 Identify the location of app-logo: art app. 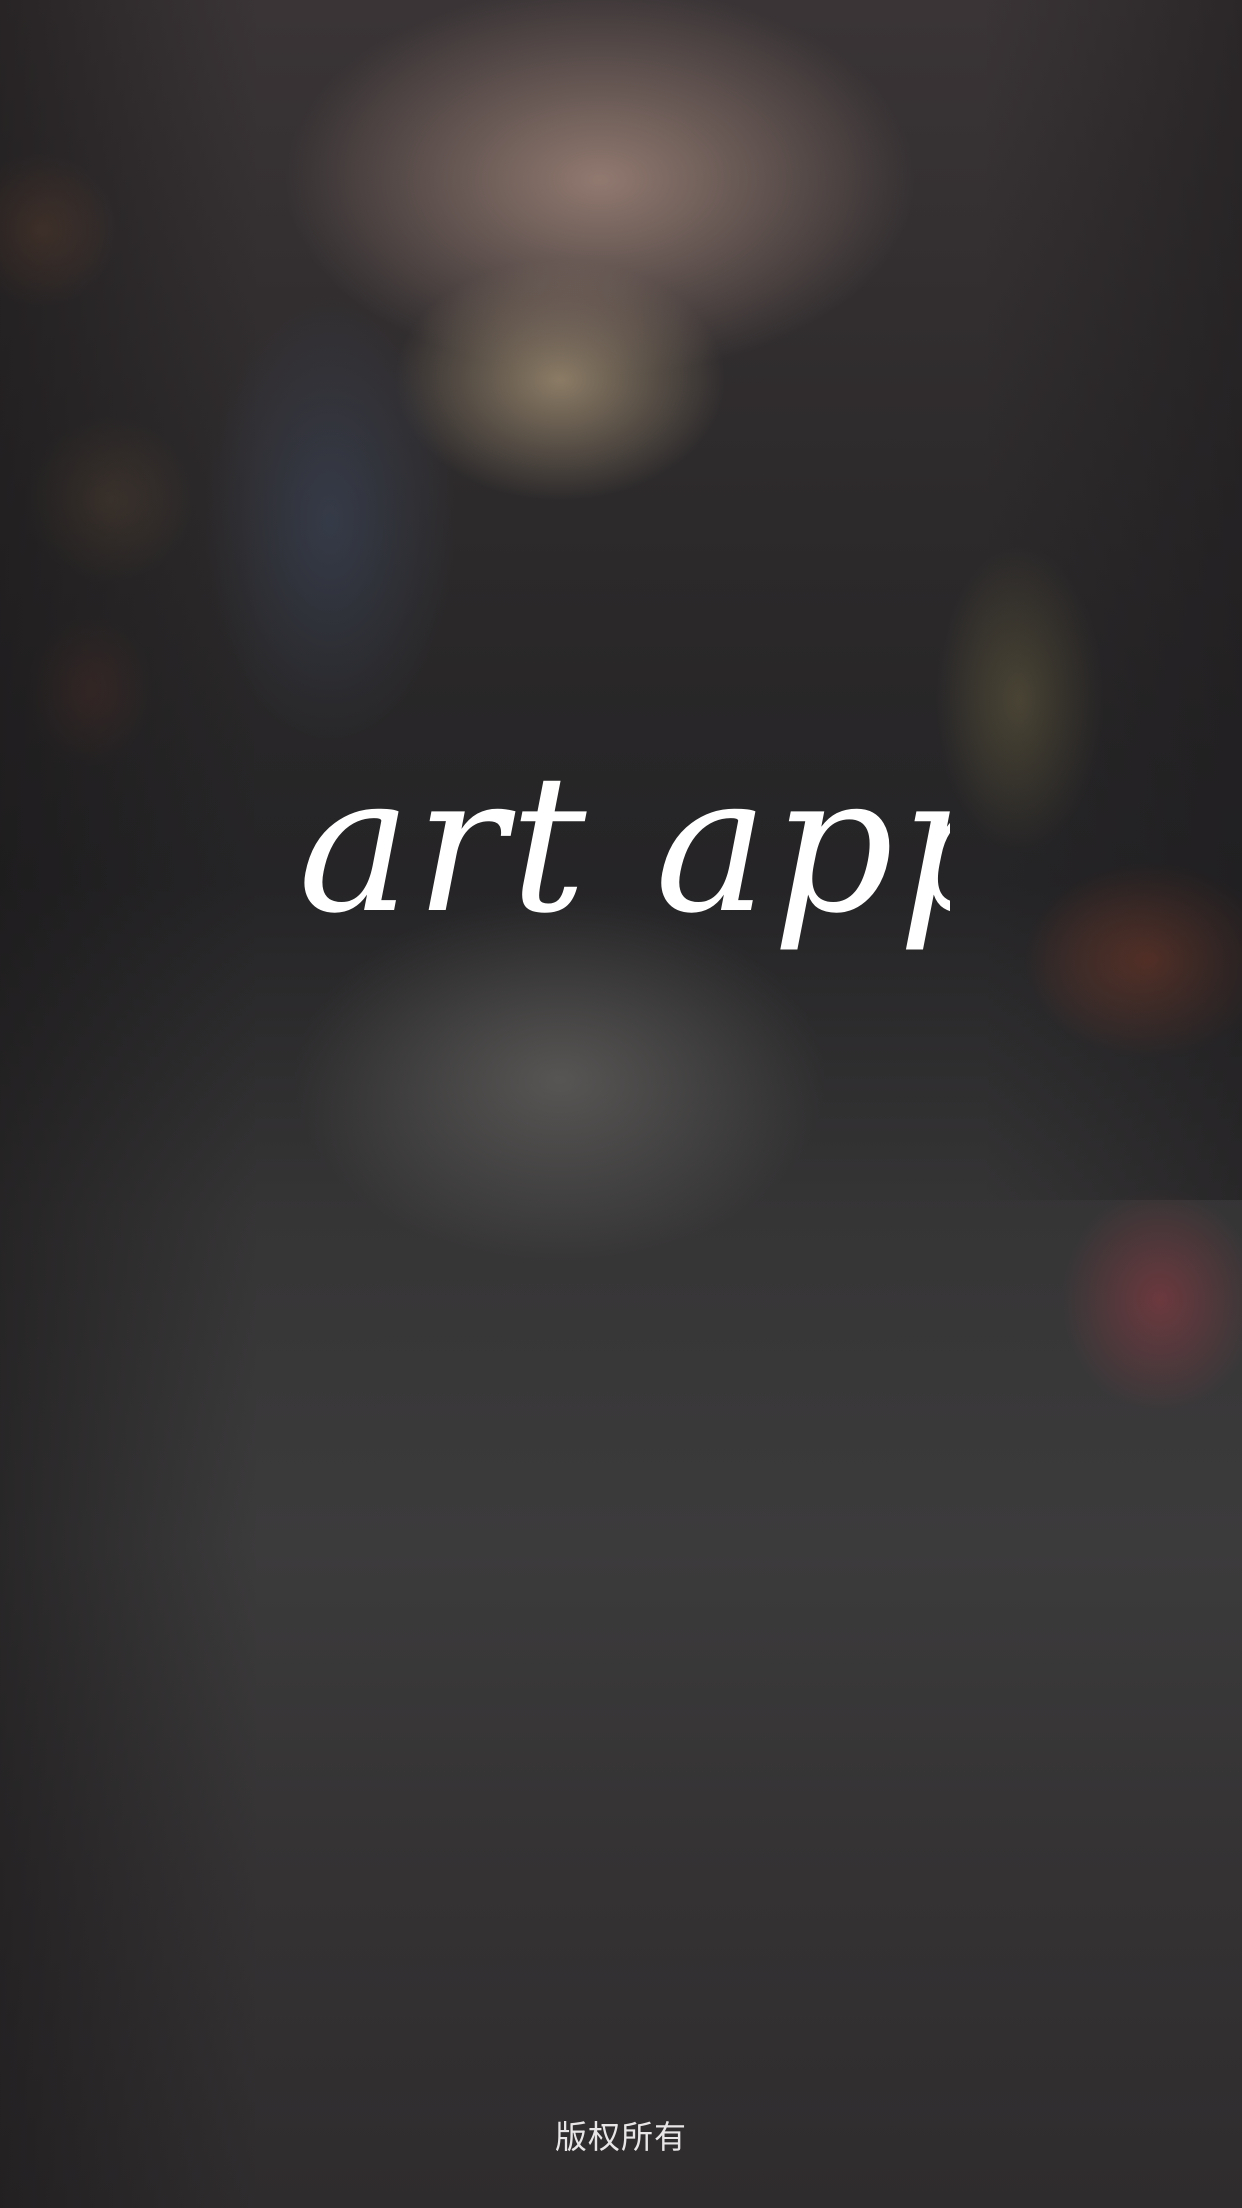
(620, 875).